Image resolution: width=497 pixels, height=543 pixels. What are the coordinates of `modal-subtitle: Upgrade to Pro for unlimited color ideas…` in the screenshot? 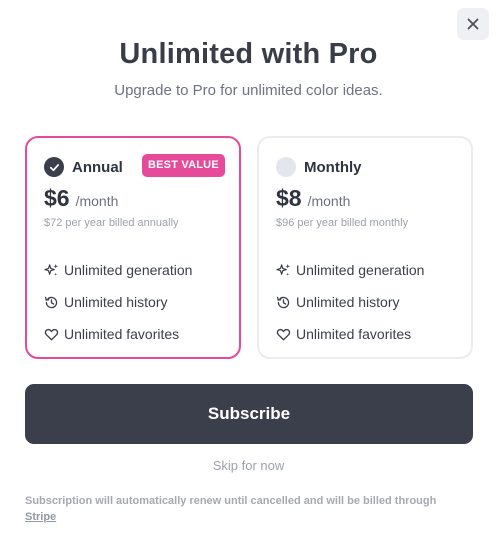 It's located at (248, 90).